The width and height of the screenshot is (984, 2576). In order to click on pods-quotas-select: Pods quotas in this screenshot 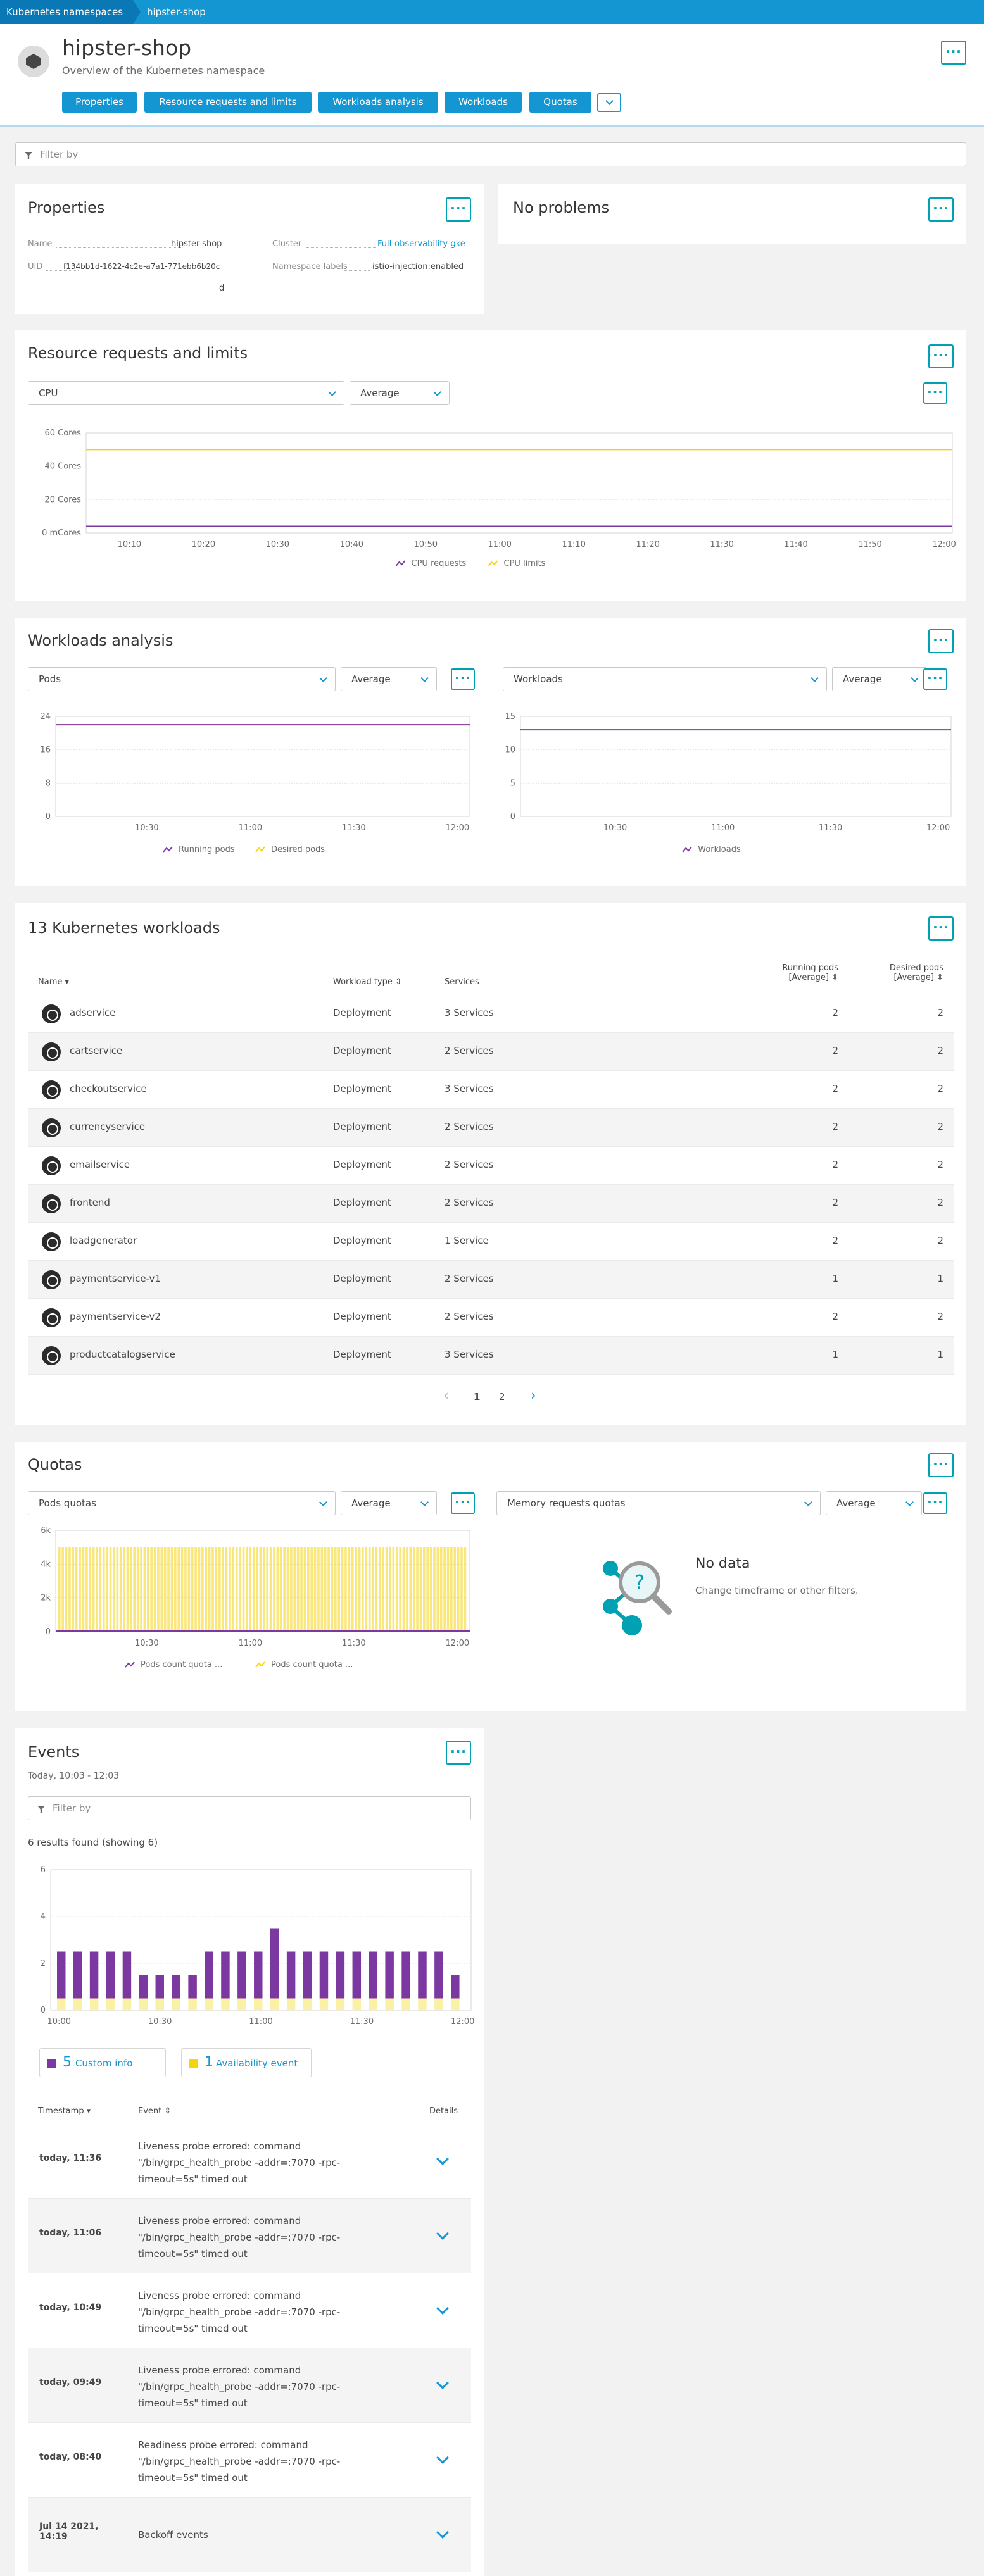, I will do `click(182, 1503)`.